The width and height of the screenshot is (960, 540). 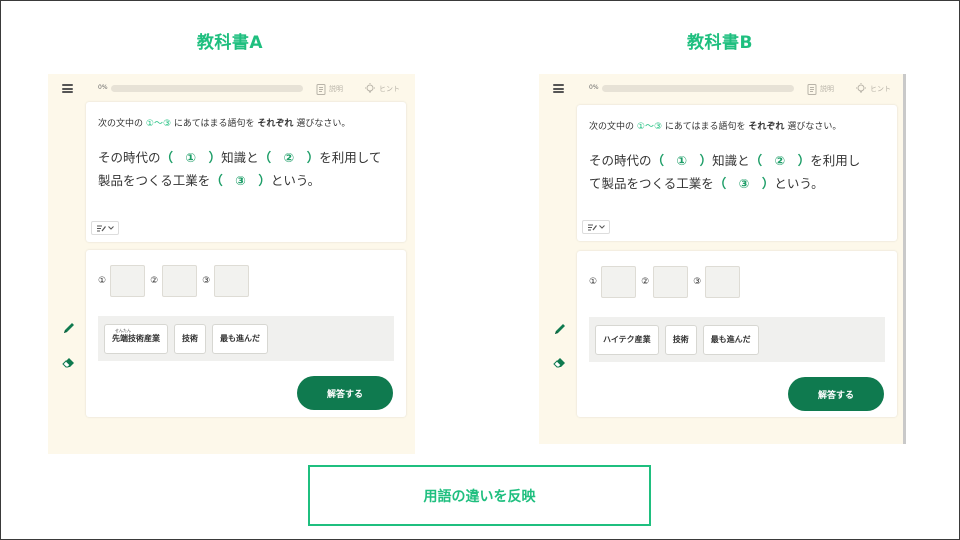 What do you see at coordinates (230, 43) in the screenshot?
I see `textbook-a-label: 教科書A` at bounding box center [230, 43].